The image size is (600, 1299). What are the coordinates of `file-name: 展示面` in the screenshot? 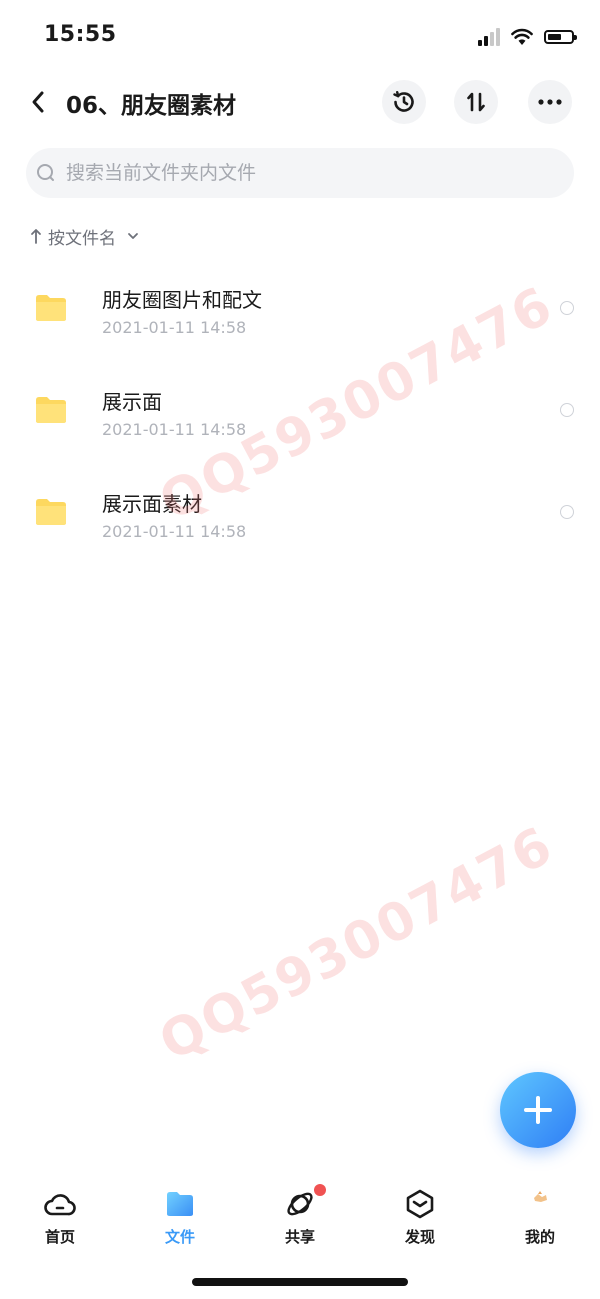 It's located at (132, 402).